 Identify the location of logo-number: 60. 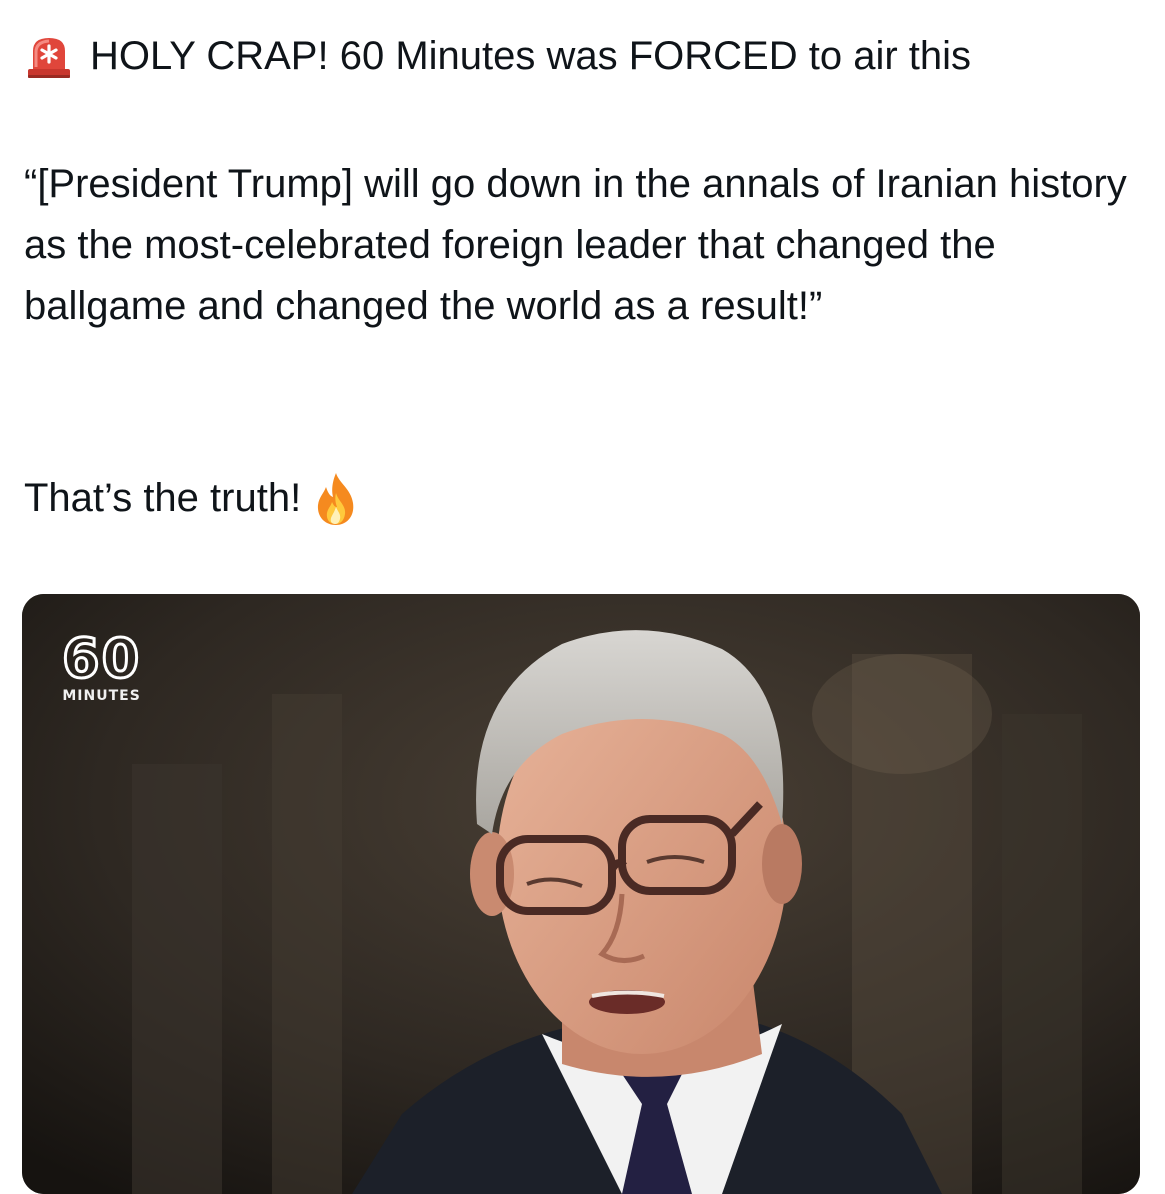
(101, 658).